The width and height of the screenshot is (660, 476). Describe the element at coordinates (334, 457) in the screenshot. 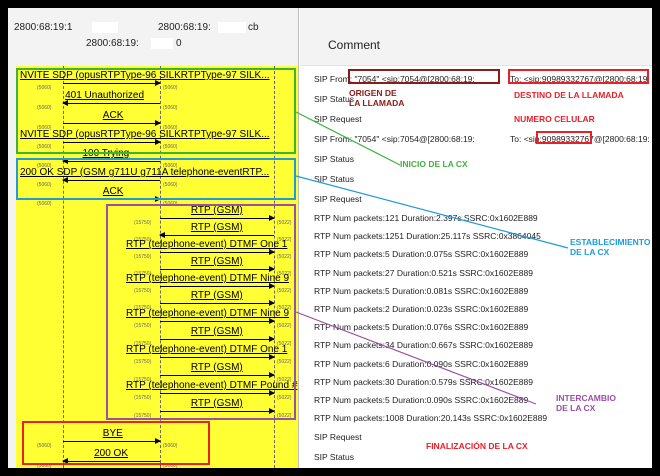

I see `comment-status-4: SIP Status` at that location.